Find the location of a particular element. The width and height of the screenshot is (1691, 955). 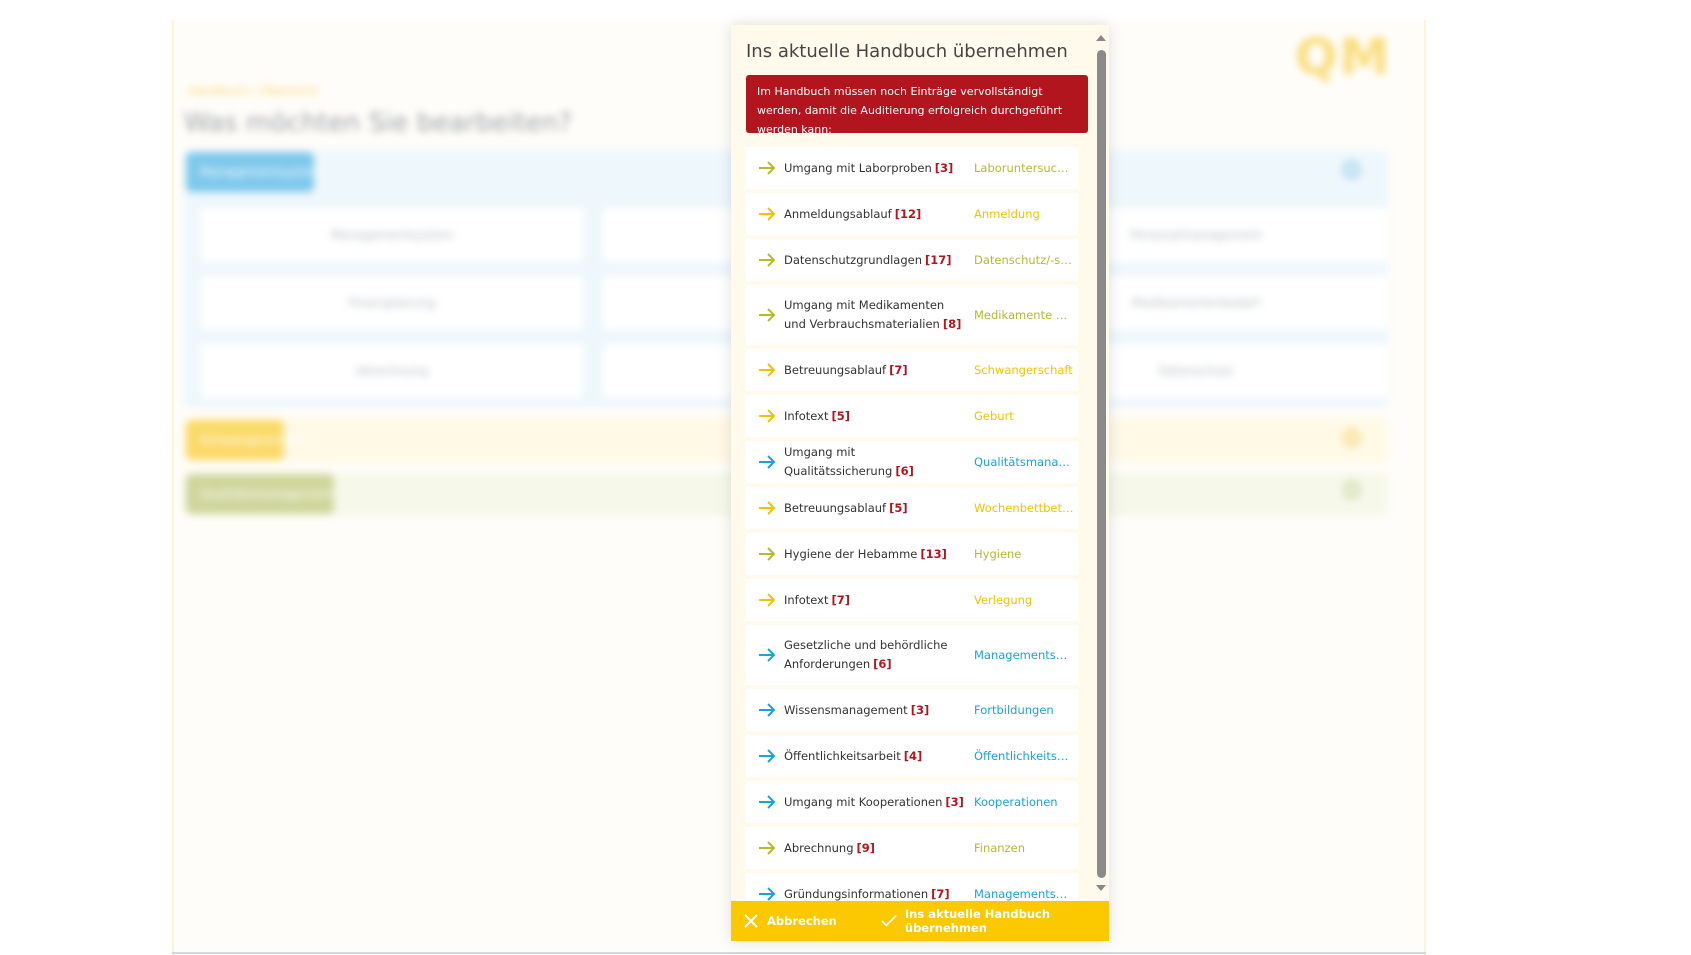

missing-count-badge: [8] is located at coordinates (952, 324).